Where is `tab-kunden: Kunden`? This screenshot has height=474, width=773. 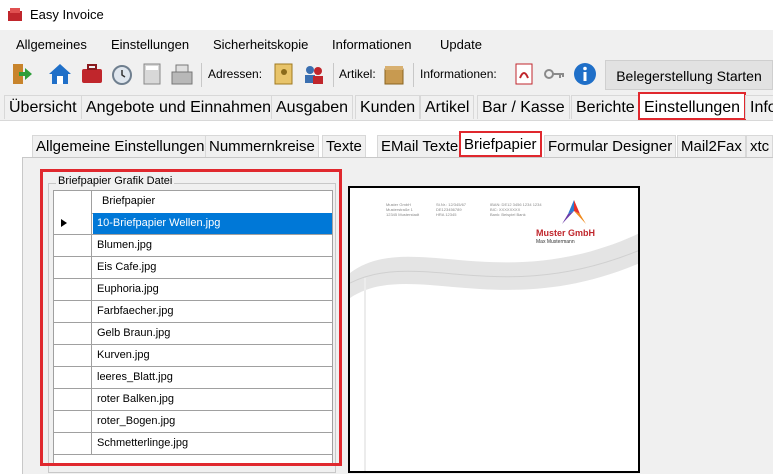
tab-kunden: Kunden is located at coordinates (388, 107).